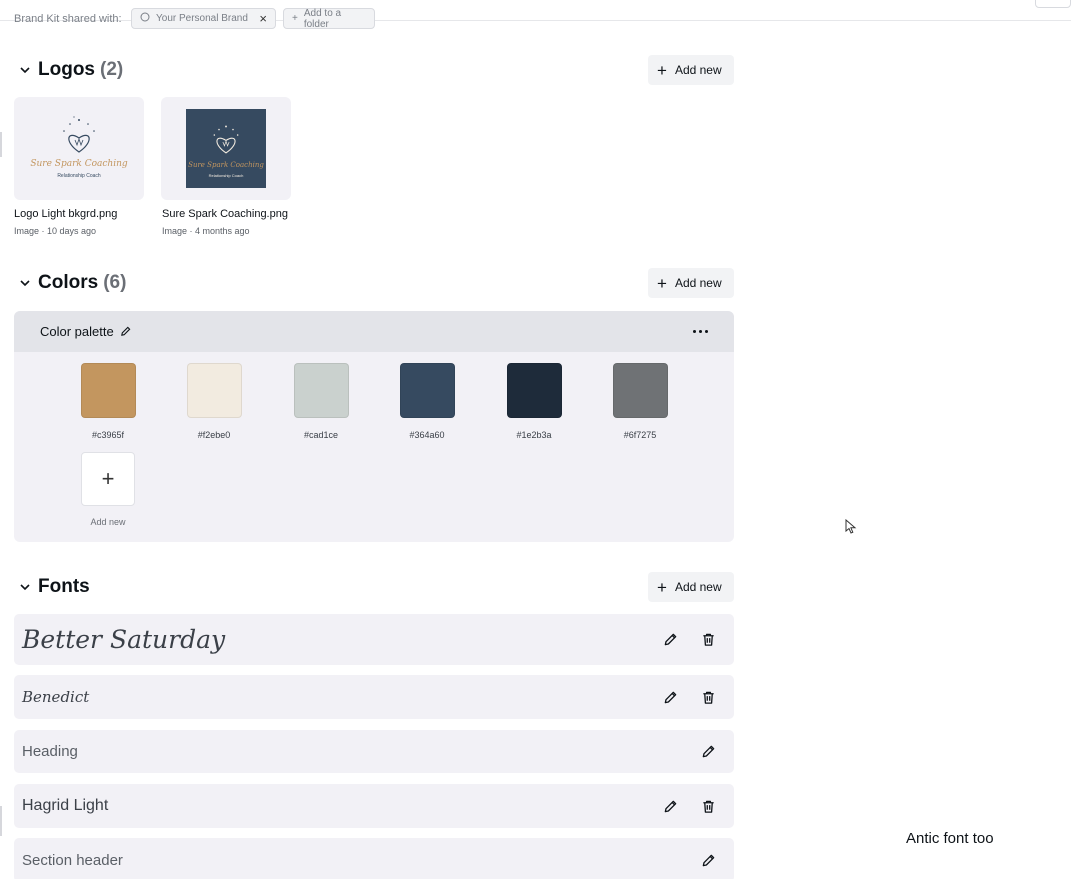 This screenshot has width=1071, height=879. I want to click on shared-brand-name: Your Personal Brand, so click(202, 18).